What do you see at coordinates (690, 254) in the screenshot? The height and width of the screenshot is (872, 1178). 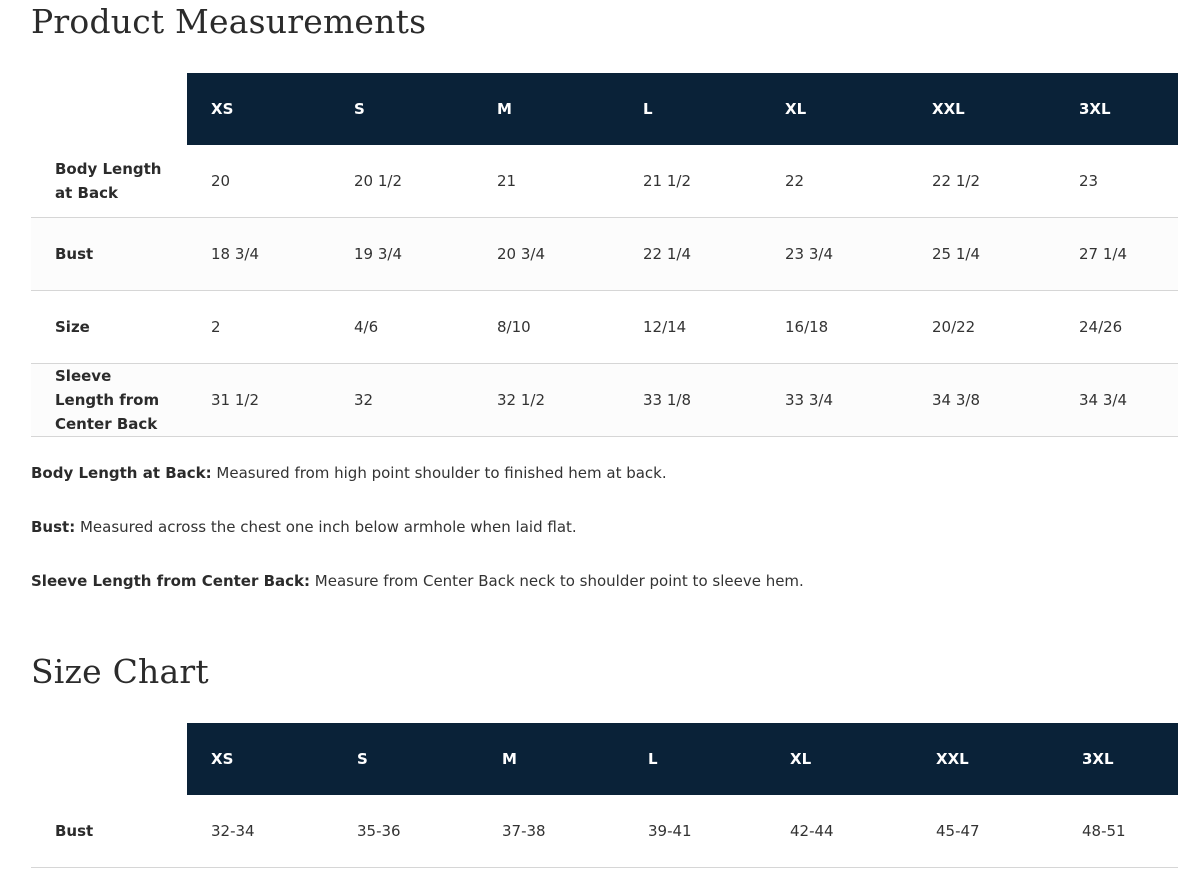 I see `table-cell: 22 1/4` at bounding box center [690, 254].